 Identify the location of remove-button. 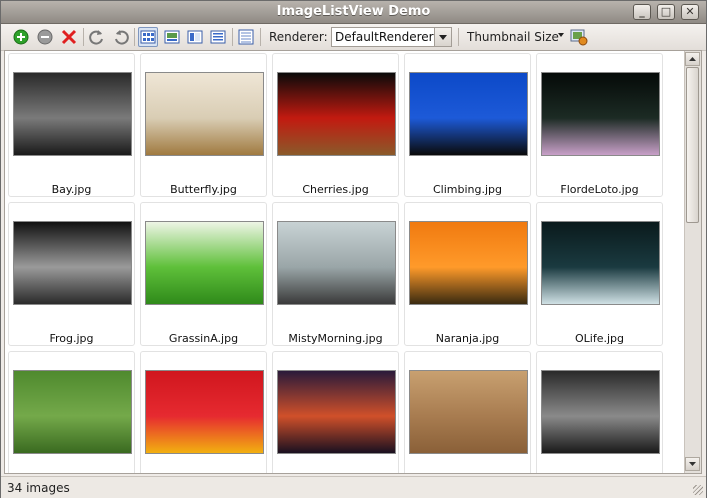
(45, 37).